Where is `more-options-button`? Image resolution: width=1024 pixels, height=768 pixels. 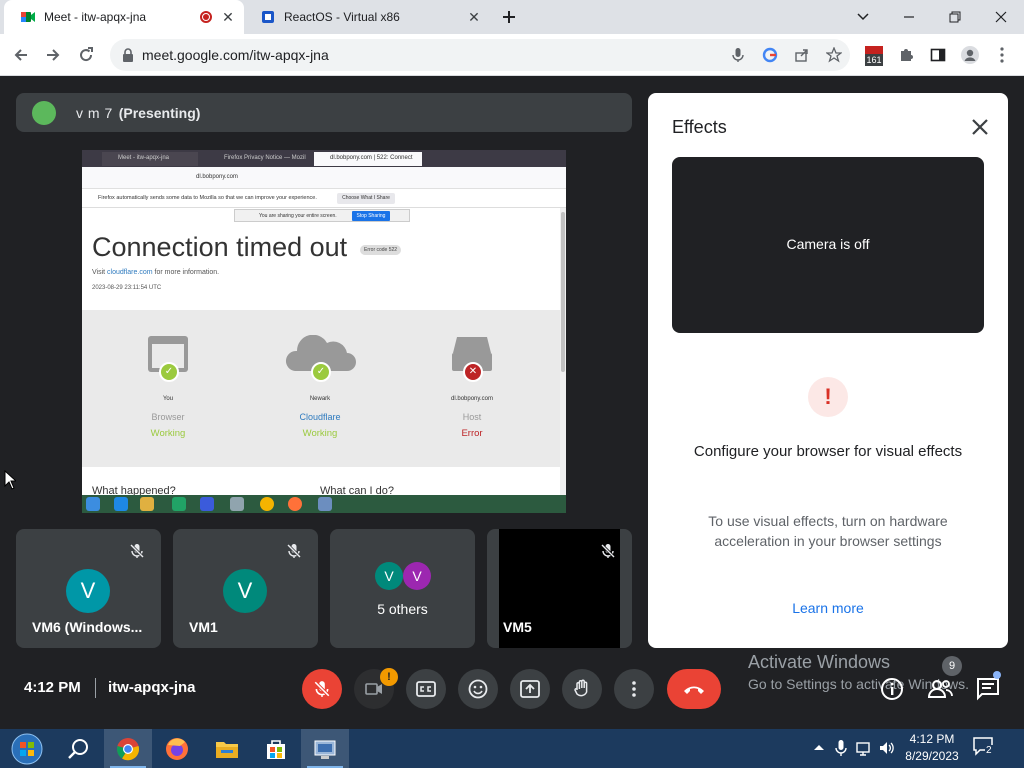 more-options-button is located at coordinates (634, 689).